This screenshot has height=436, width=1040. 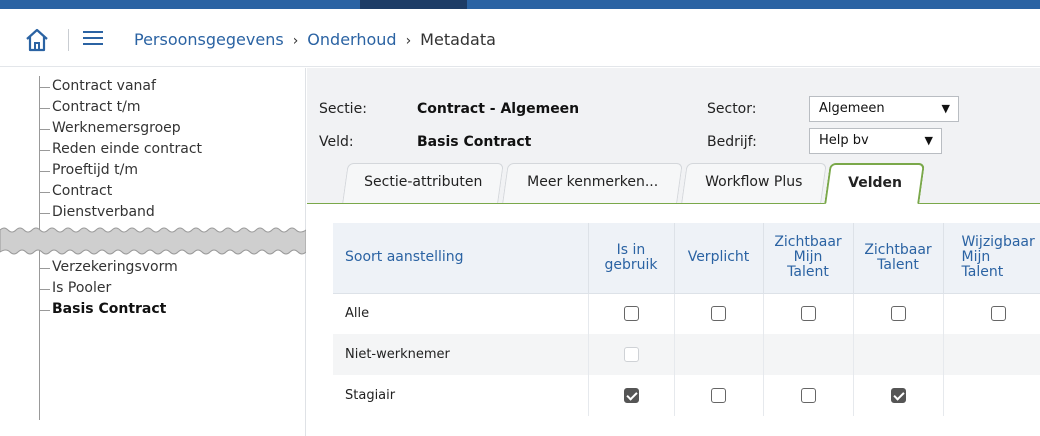 I want to click on table-row: Niet-werknemer, so click(x=686, y=354).